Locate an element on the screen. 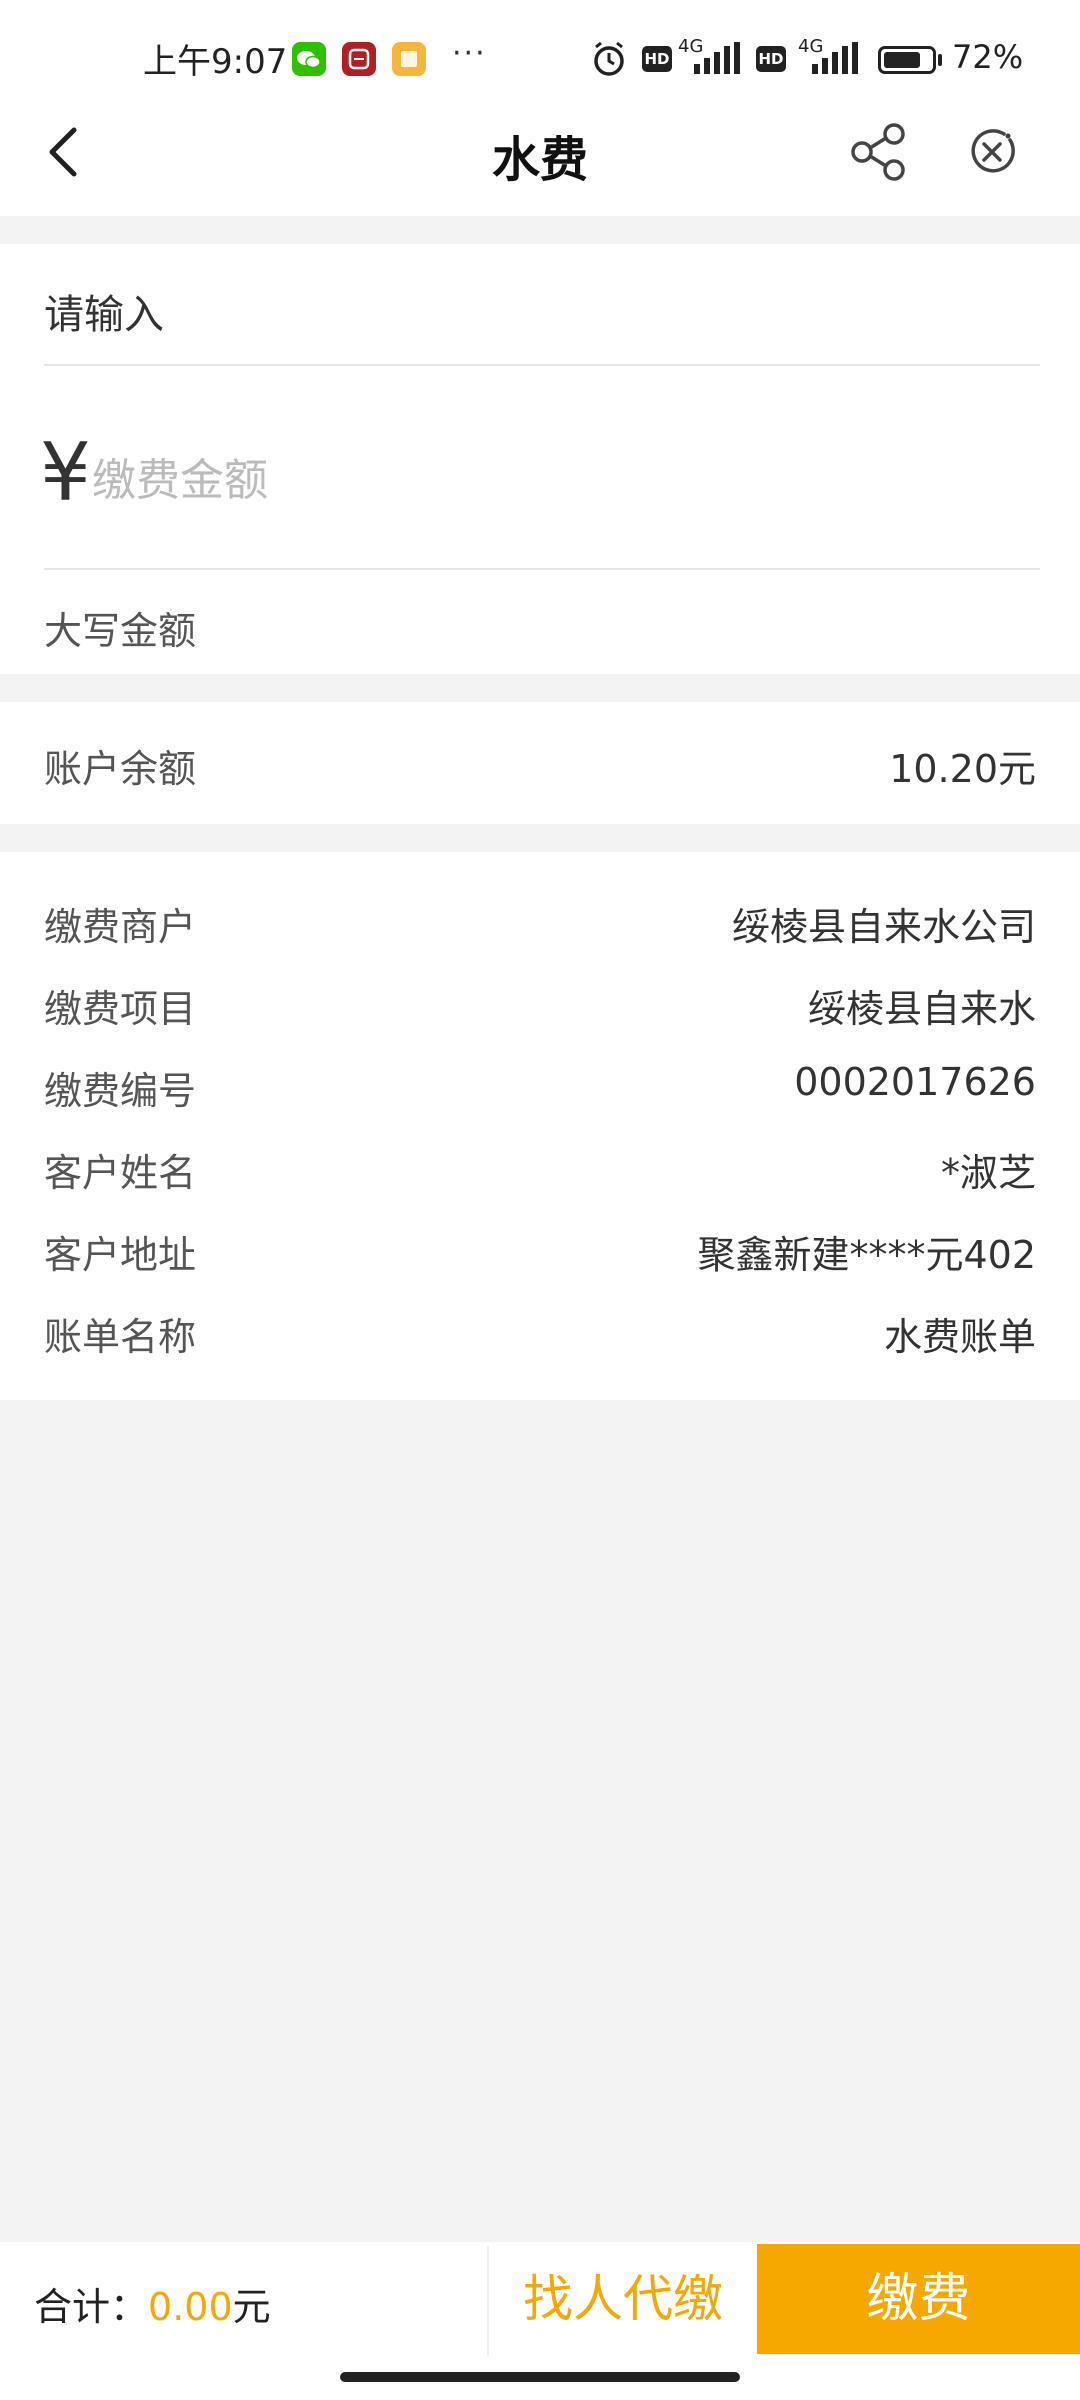  bill-name-label: 账单名称 is located at coordinates (120, 1337).